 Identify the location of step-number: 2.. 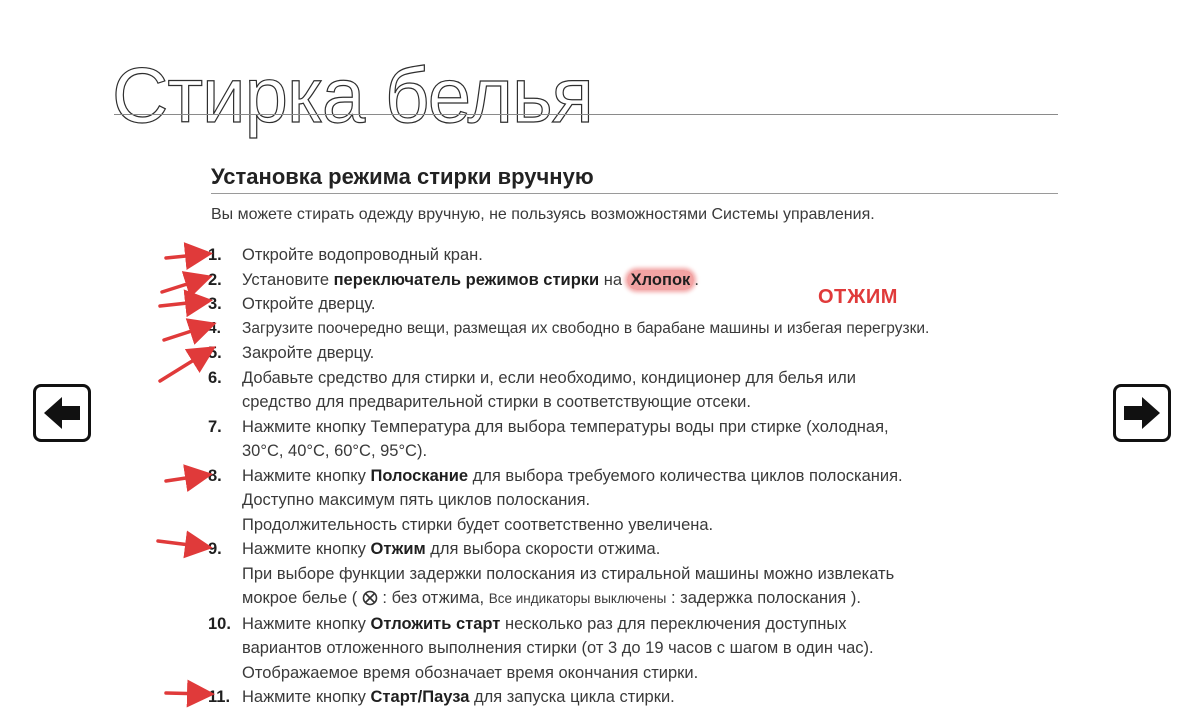
(215, 279).